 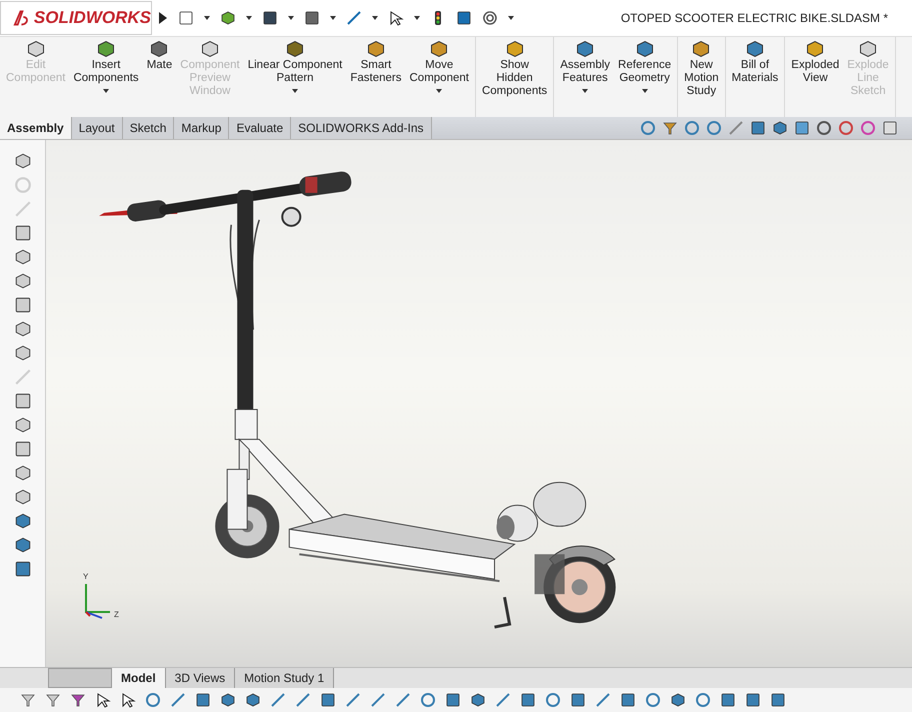 I want to click on app-name: SOLIDWORKS, so click(x=92, y=18).